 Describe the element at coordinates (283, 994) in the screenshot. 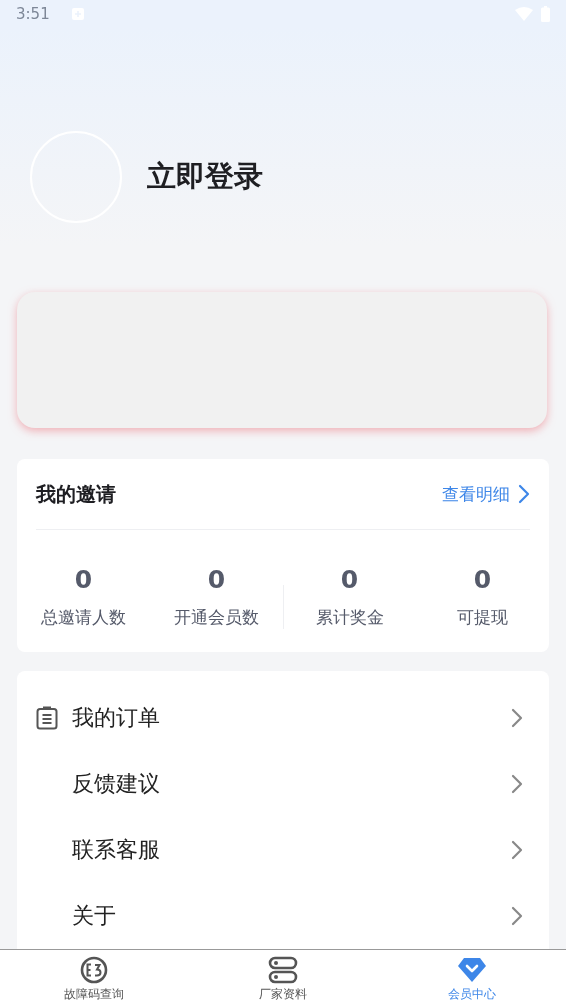

I see `nav-label: 厂家资料` at that location.